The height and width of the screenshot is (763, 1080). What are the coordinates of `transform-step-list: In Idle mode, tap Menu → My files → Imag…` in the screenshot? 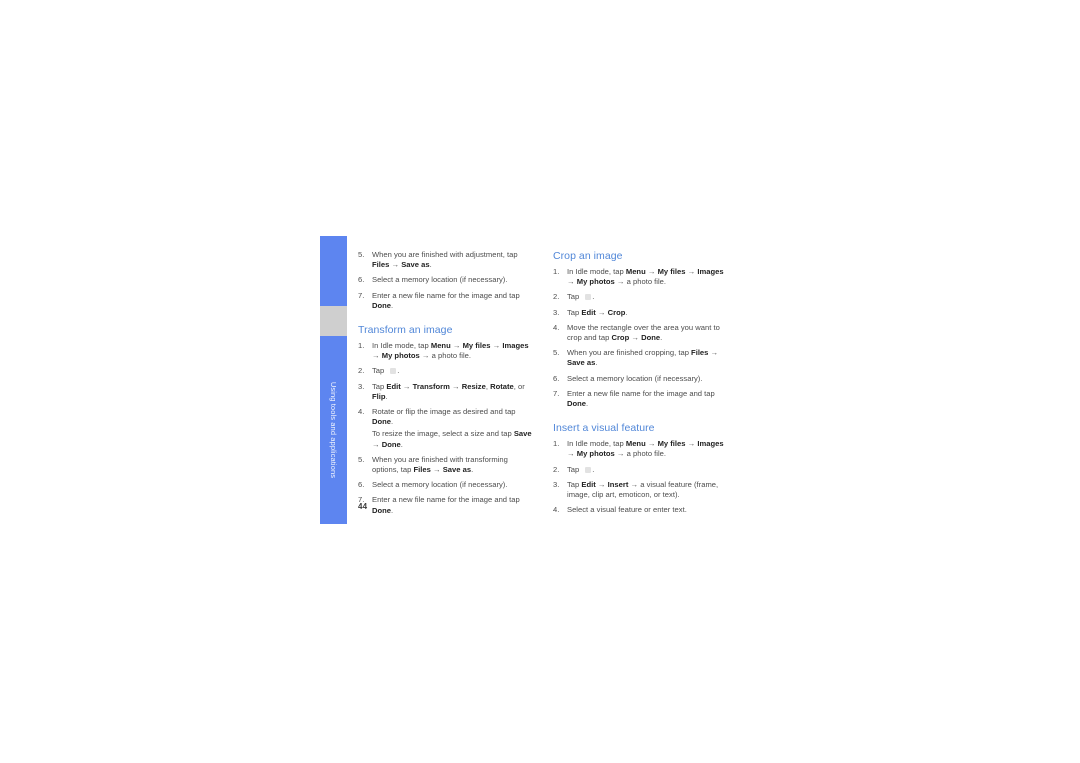 It's located at (446, 428).